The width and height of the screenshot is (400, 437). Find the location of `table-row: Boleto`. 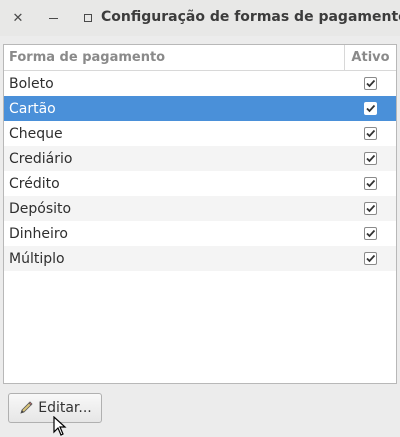

table-row: Boleto is located at coordinates (200, 83).